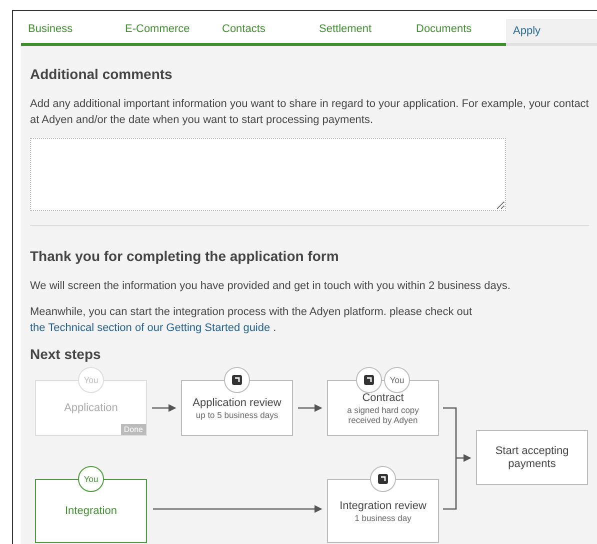 This screenshot has width=597, height=544. Describe the element at coordinates (185, 256) in the screenshot. I see `section-heading: Thank you for completing the application form` at that location.